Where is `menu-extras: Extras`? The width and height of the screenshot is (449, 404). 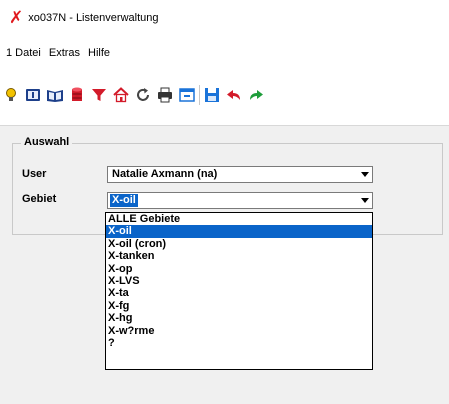 menu-extras: Extras is located at coordinates (64, 53).